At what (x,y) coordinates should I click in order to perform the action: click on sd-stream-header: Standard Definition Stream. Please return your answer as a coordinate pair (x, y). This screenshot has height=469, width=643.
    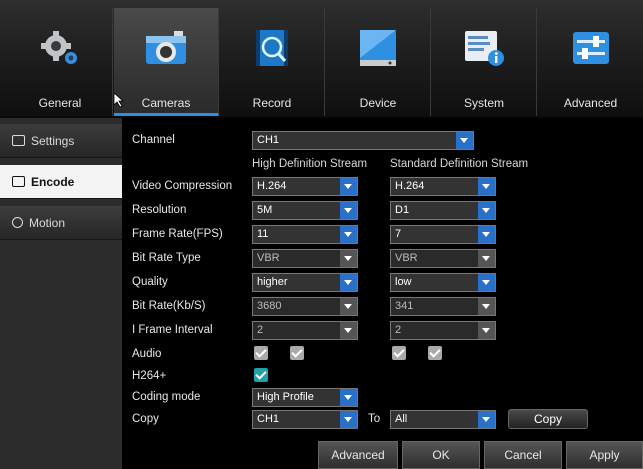
    Looking at the image, I should click on (459, 164).